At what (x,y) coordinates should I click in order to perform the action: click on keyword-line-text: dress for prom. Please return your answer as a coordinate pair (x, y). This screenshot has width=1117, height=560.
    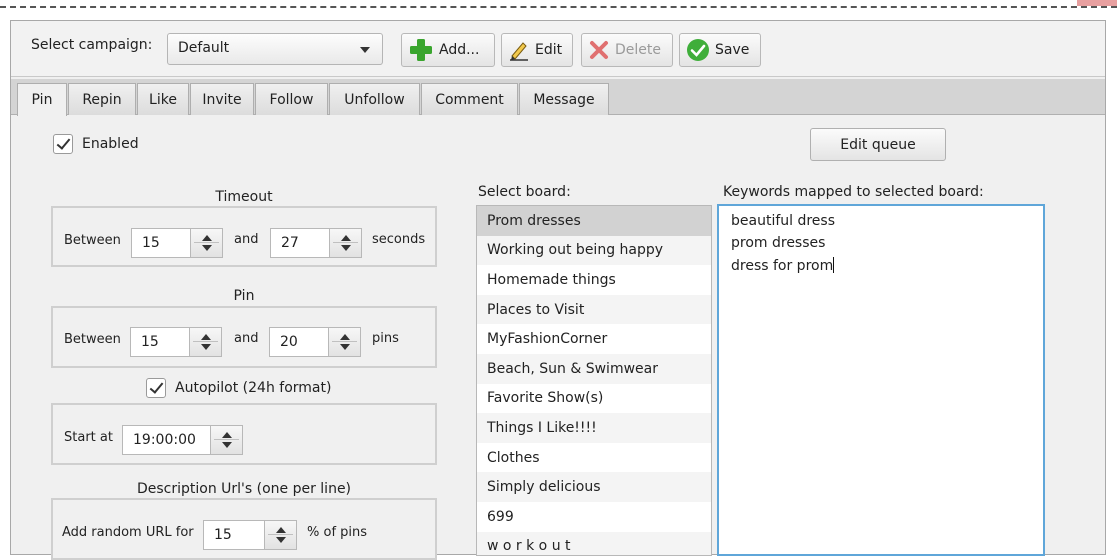
    Looking at the image, I should click on (782, 266).